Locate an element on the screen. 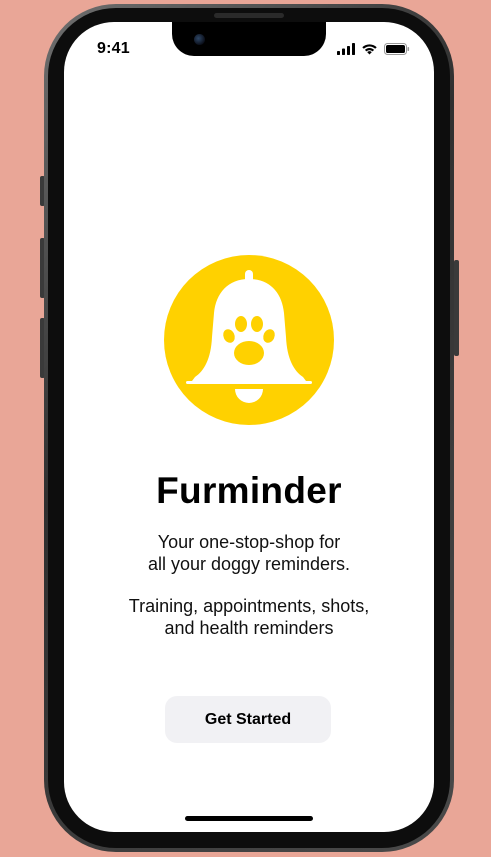 Image resolution: width=491 pixels, height=857 pixels. wifi-icon is located at coordinates (369, 51).